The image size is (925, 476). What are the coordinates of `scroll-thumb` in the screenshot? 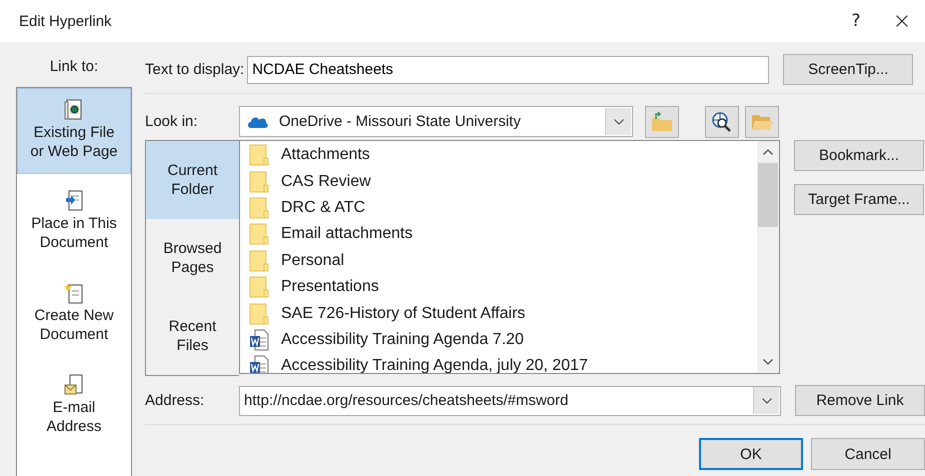 It's located at (768, 195).